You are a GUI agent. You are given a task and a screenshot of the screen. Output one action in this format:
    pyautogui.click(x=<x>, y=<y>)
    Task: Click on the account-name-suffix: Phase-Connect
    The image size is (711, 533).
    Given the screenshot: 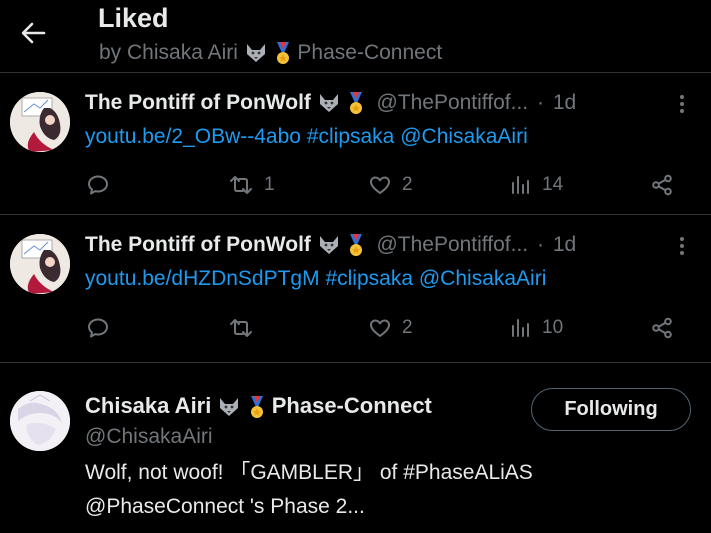 What is the action you would take?
    pyautogui.click(x=351, y=405)
    